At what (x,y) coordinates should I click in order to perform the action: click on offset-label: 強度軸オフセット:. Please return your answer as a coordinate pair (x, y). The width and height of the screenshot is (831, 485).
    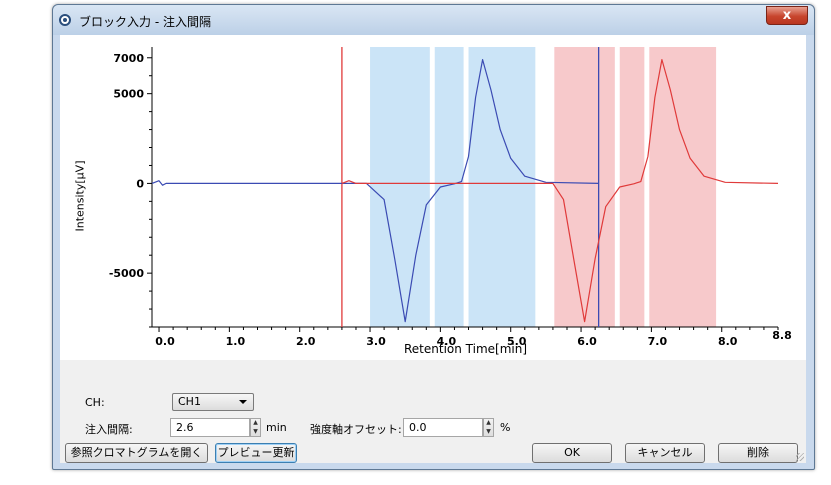
    Looking at the image, I should click on (356, 429).